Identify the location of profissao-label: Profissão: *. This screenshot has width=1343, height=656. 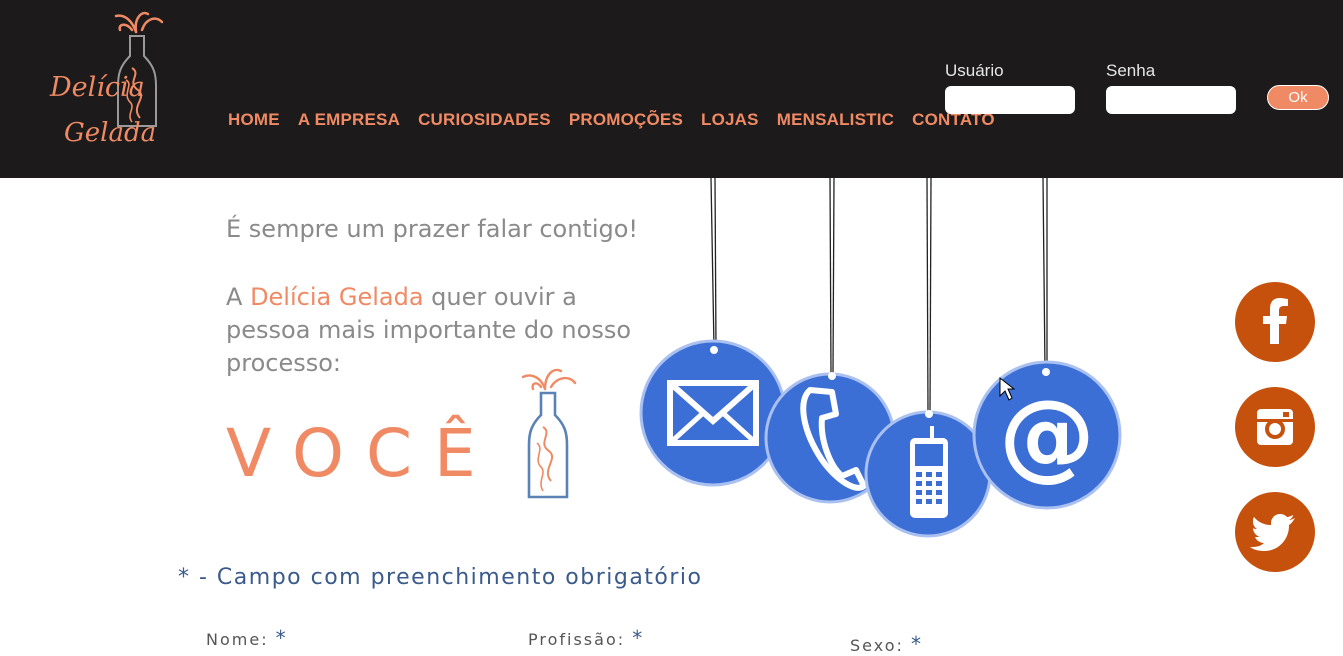
(586, 638).